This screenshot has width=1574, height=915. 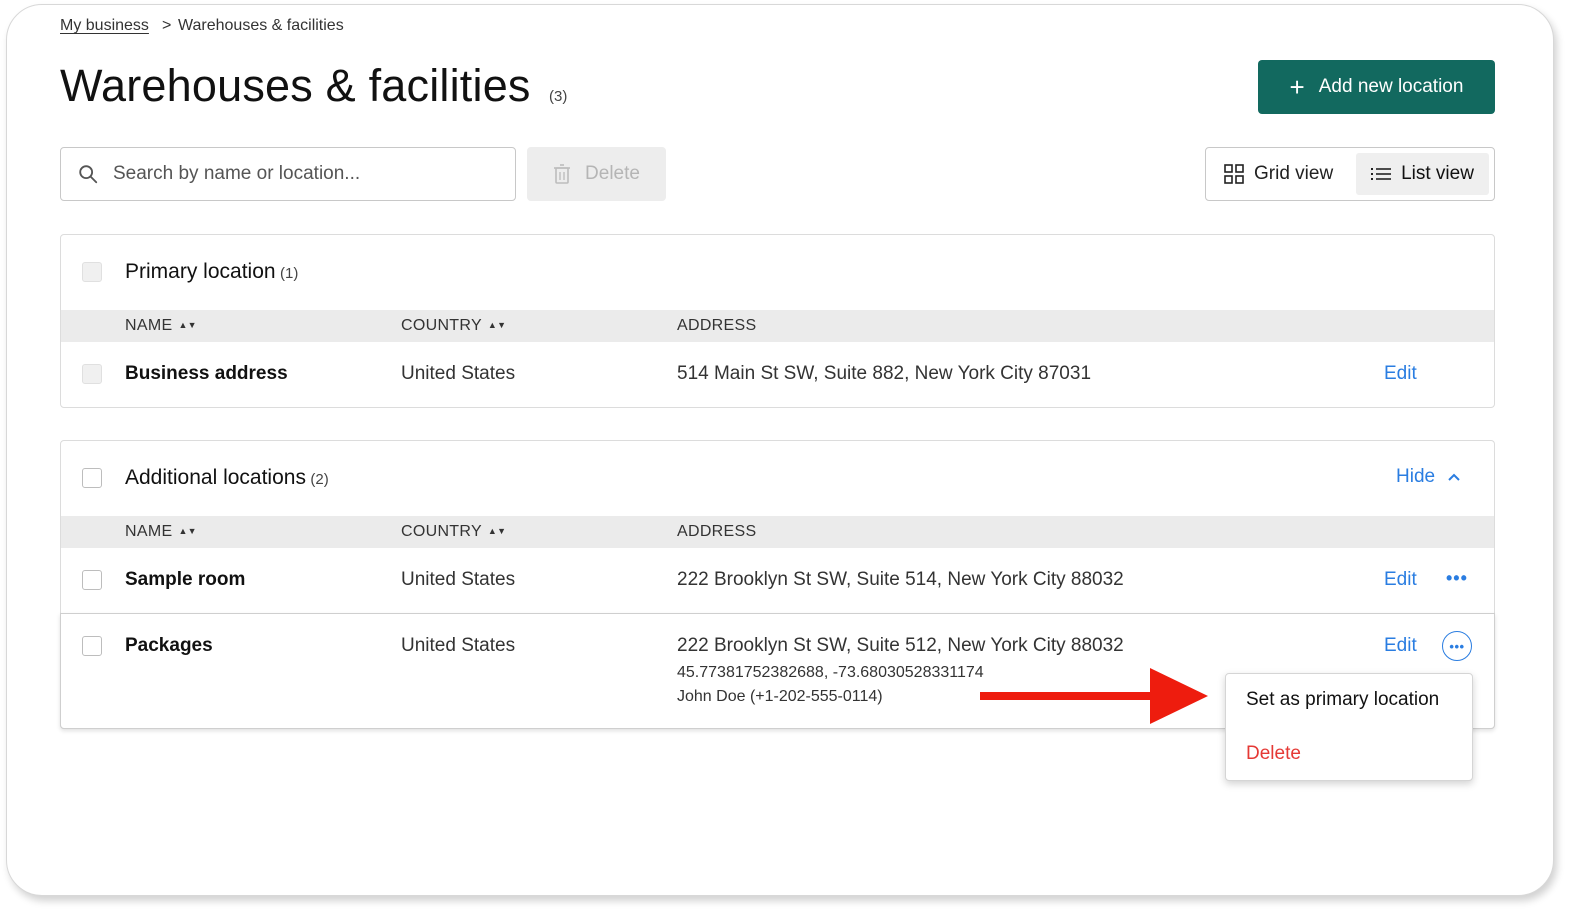 I want to click on additional-section-header: Additional locations (2), so click(x=227, y=478).